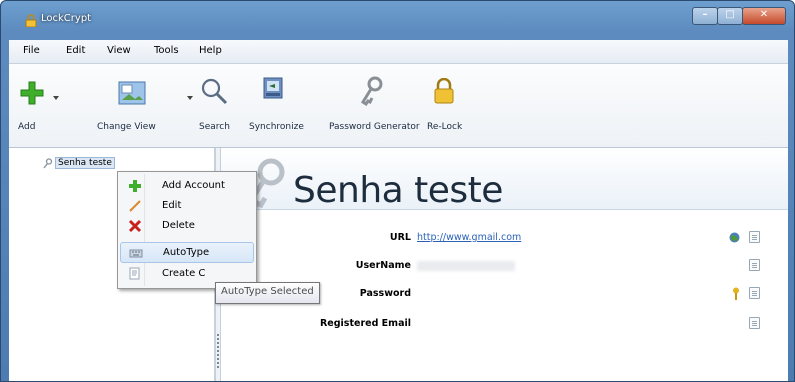 The width and height of the screenshot is (795, 382). Describe the element at coordinates (135, 206) in the screenshot. I see `pencil-icon` at that location.